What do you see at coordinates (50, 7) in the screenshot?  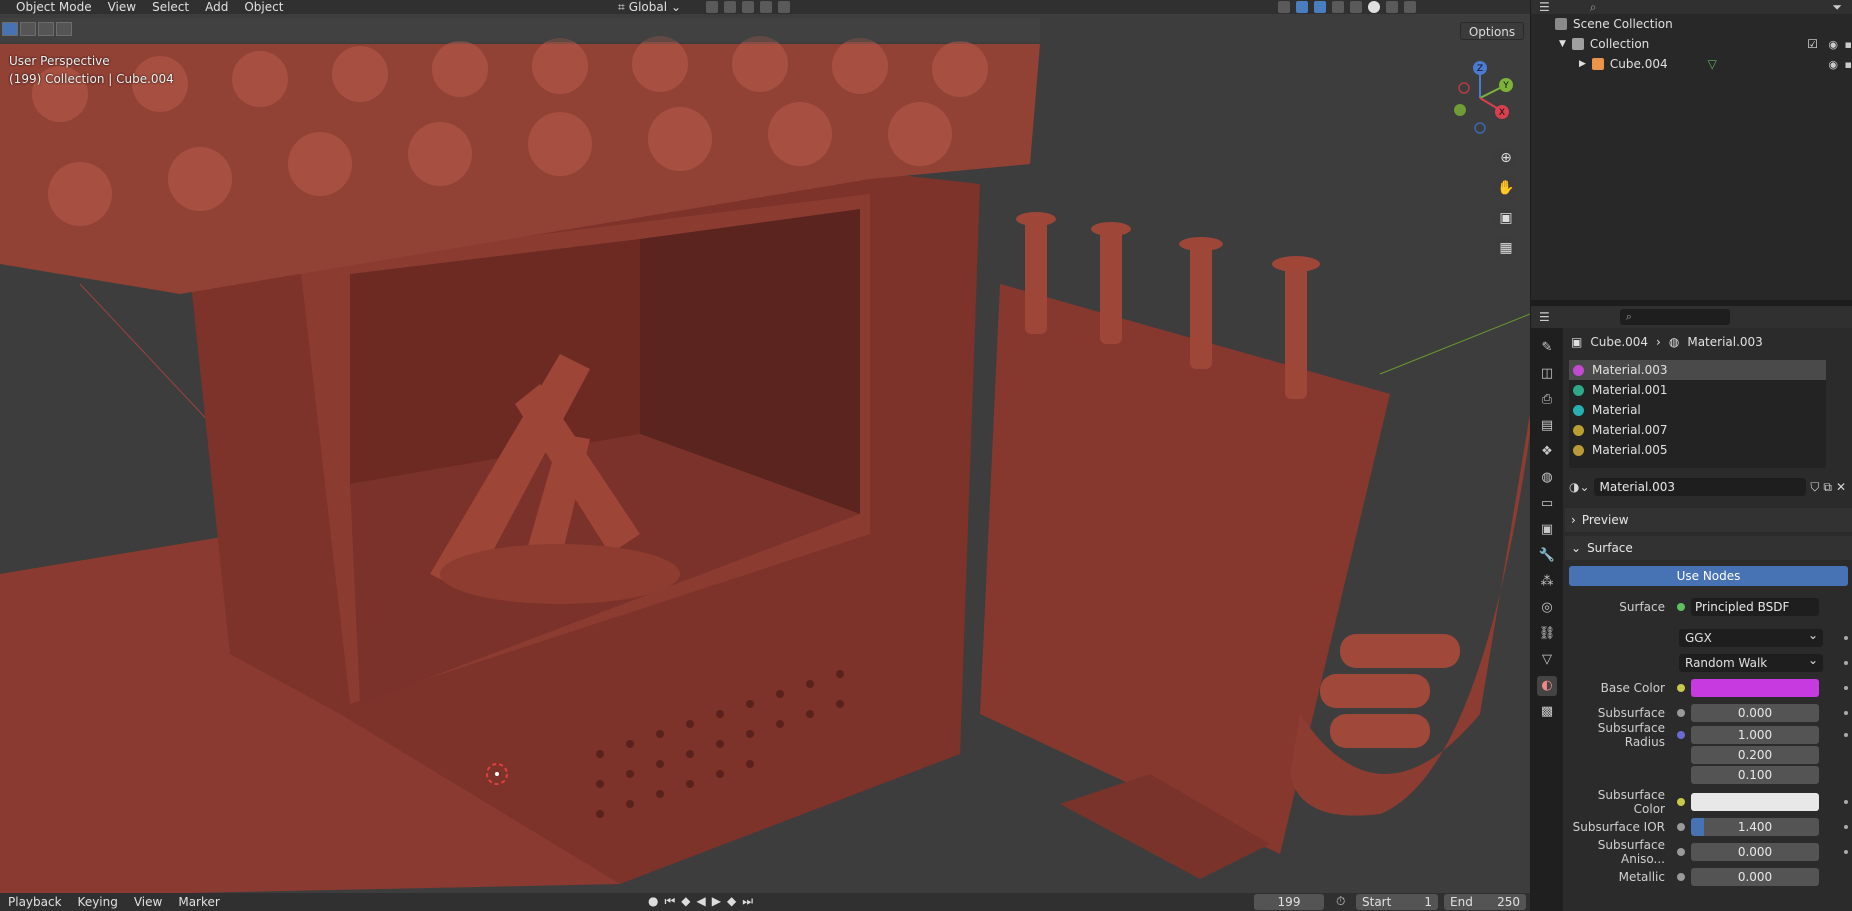 I see `mode-dropdown: Object Mode` at bounding box center [50, 7].